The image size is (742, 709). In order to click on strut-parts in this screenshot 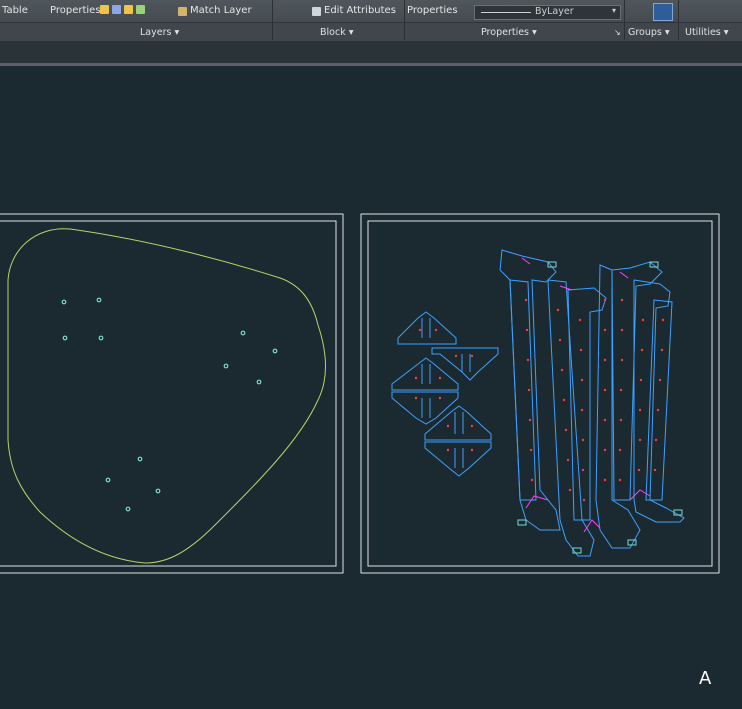, I will do `click(592, 403)`.